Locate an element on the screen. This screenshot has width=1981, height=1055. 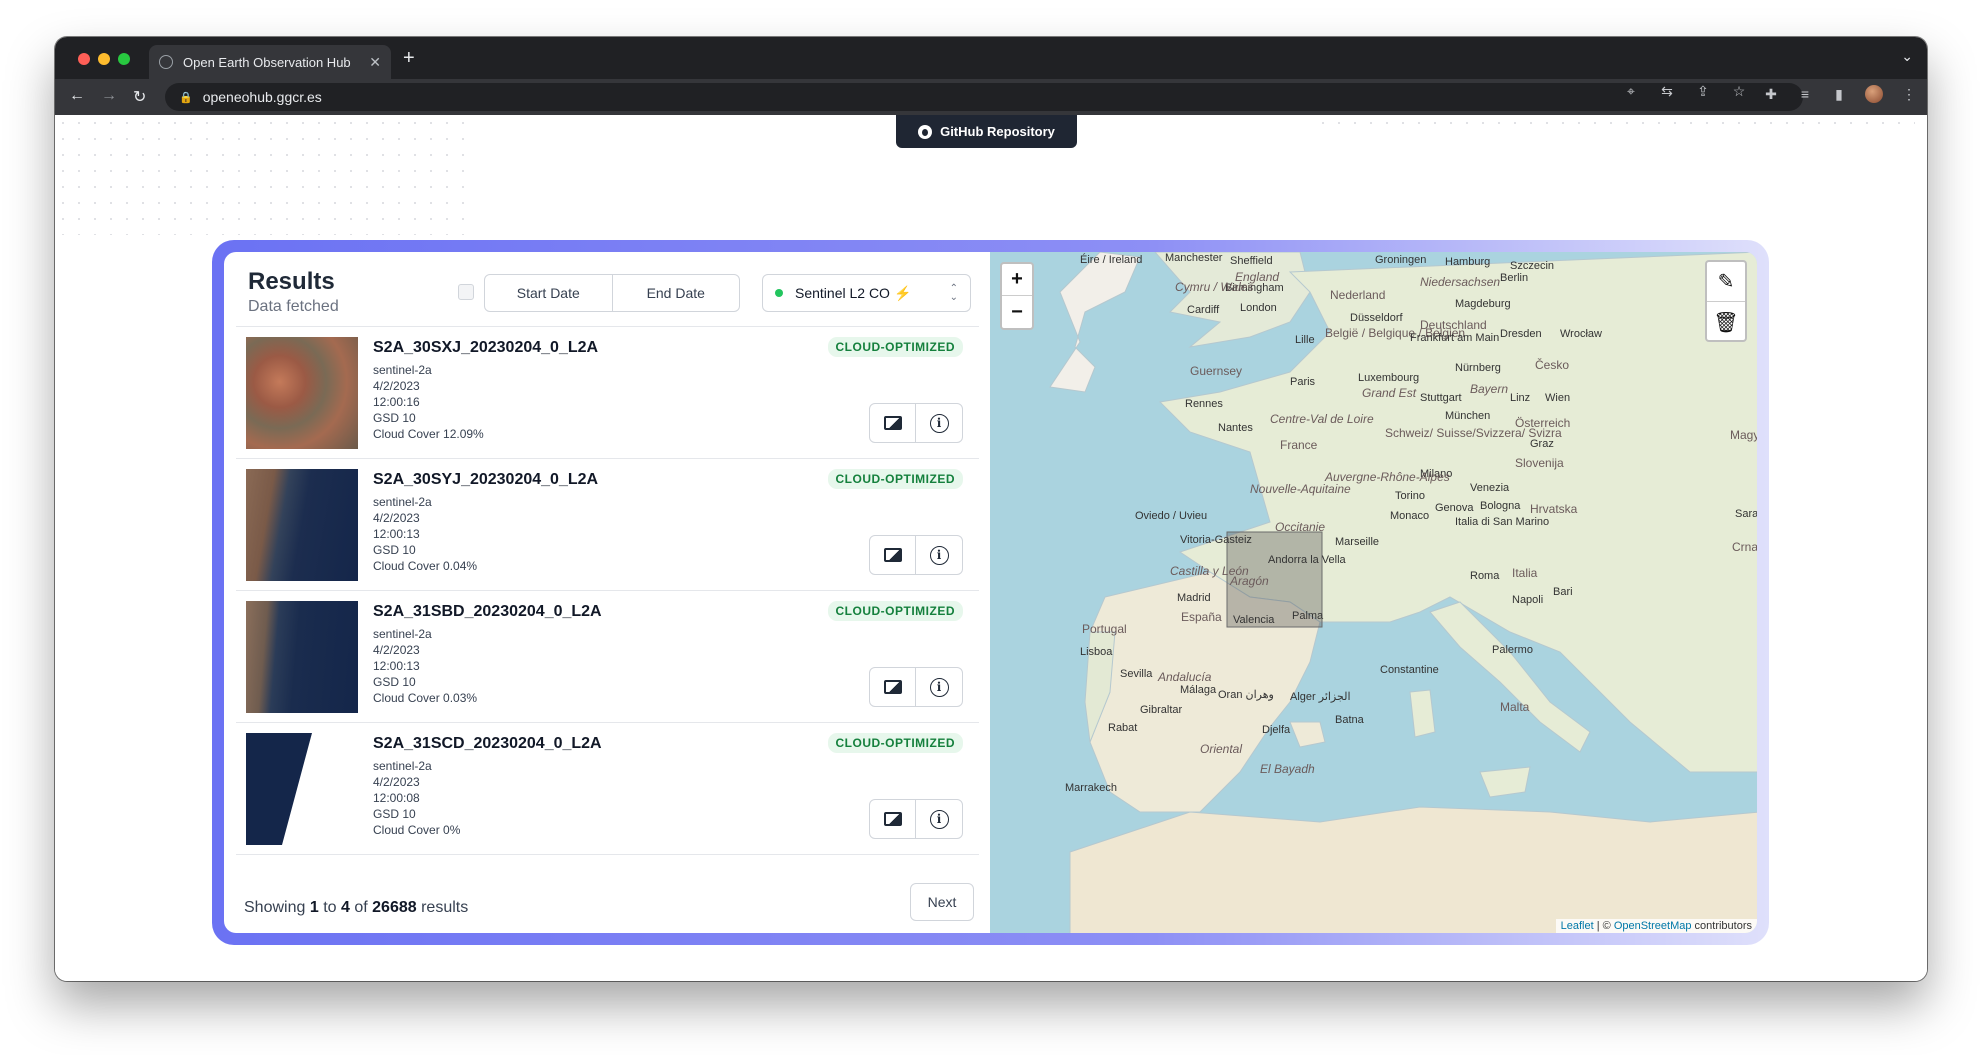
result-name: S2A_30SXJ_20230204_0_L2A is located at coordinates (486, 347).